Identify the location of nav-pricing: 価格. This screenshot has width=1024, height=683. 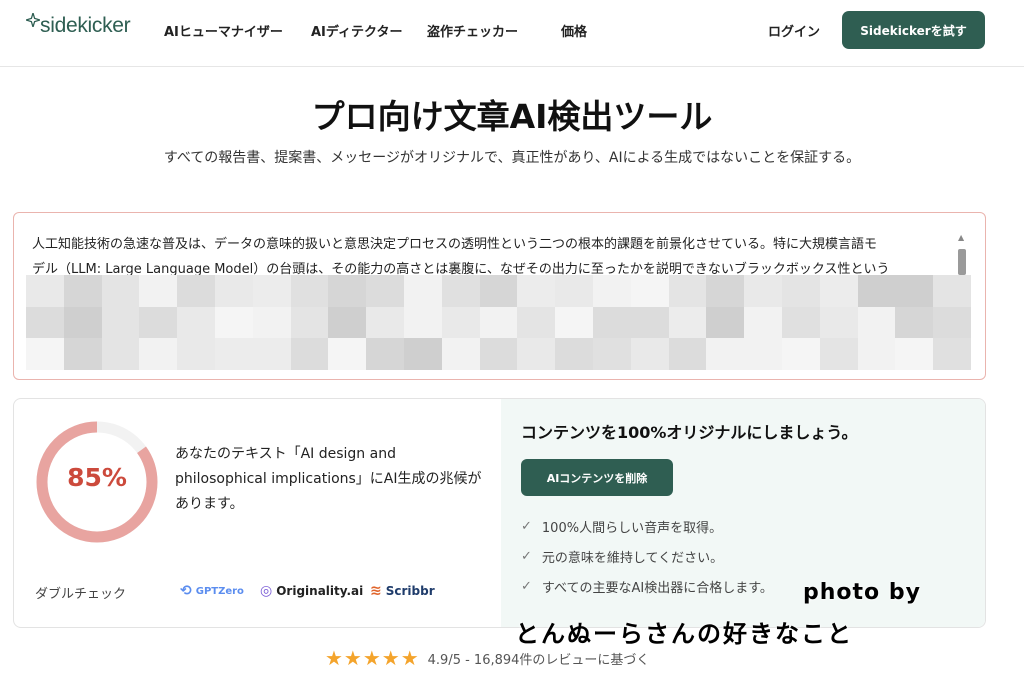
(574, 30).